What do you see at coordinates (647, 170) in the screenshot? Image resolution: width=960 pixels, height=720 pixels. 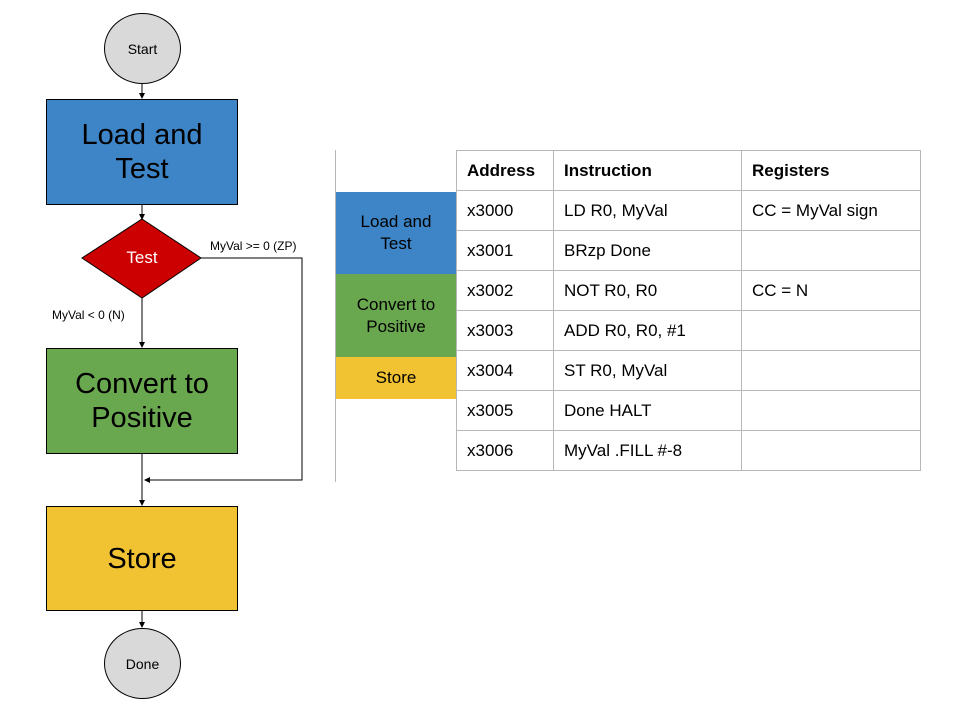 I see `header-instruction: Instruction` at bounding box center [647, 170].